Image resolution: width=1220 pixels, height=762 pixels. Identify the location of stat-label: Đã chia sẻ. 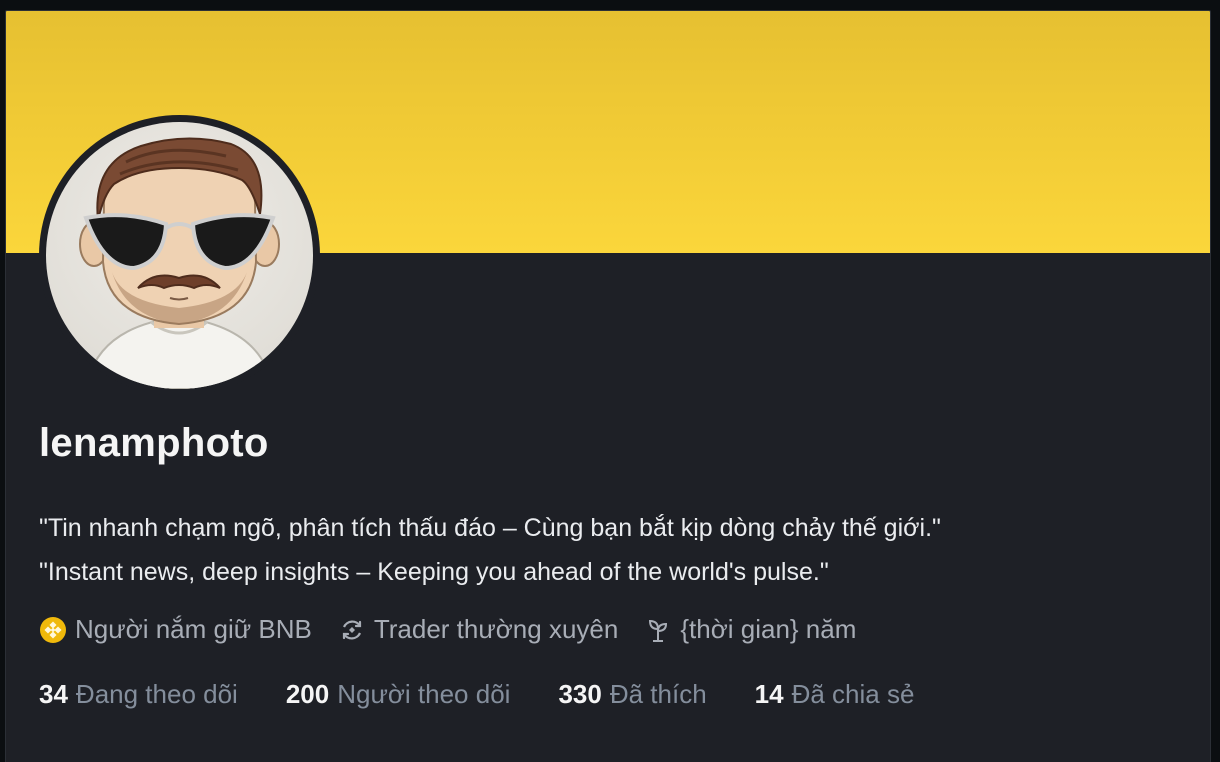
(853, 694).